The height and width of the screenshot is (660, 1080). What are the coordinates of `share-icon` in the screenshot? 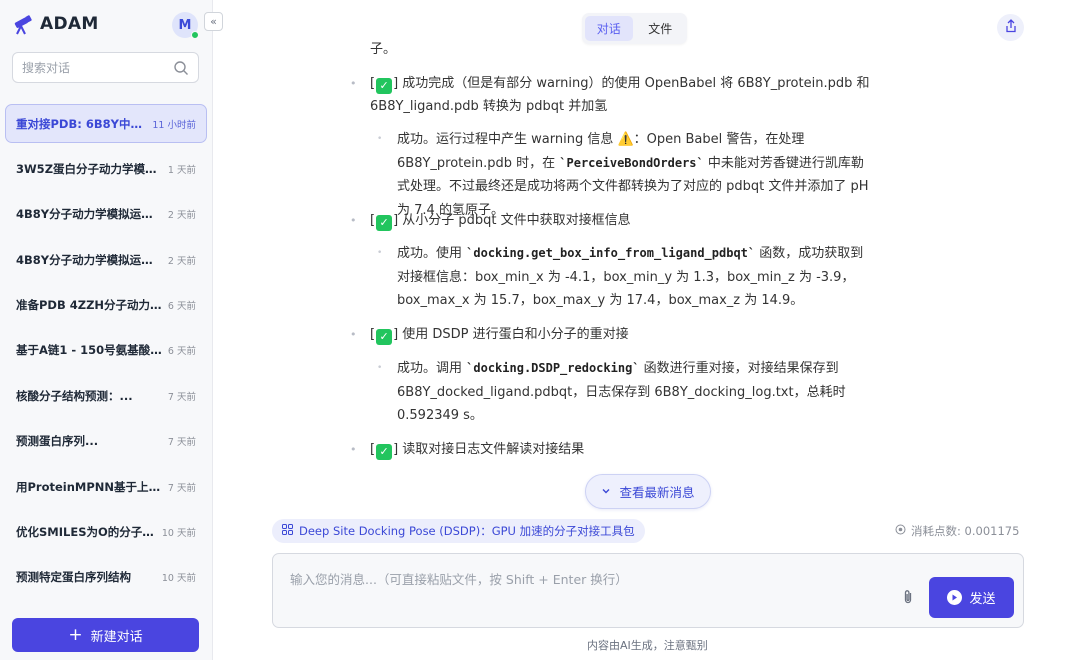 It's located at (1011, 27).